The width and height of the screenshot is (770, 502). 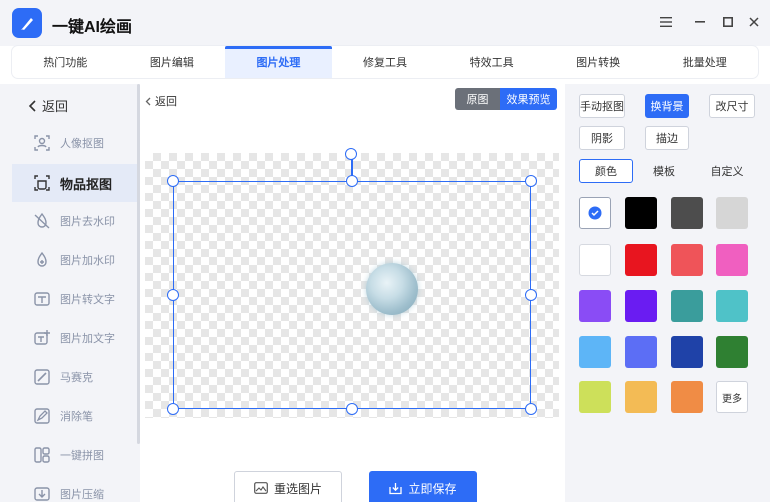 What do you see at coordinates (667, 106) in the screenshot?
I see `change-background-button: 换背景` at bounding box center [667, 106].